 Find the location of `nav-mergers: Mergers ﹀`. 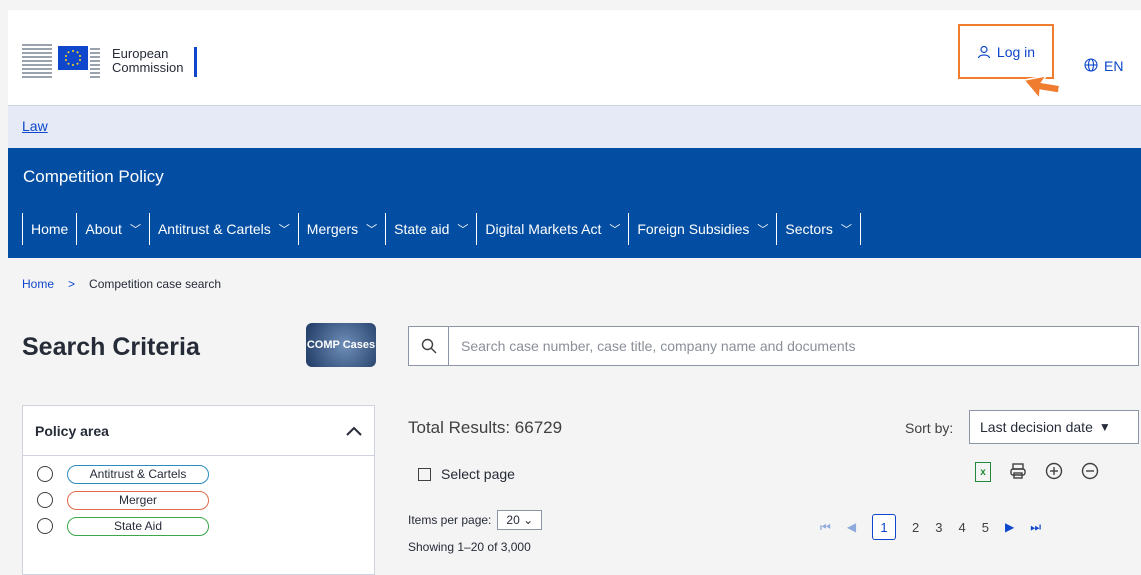

nav-mergers: Mergers ﹀ is located at coordinates (341, 229).